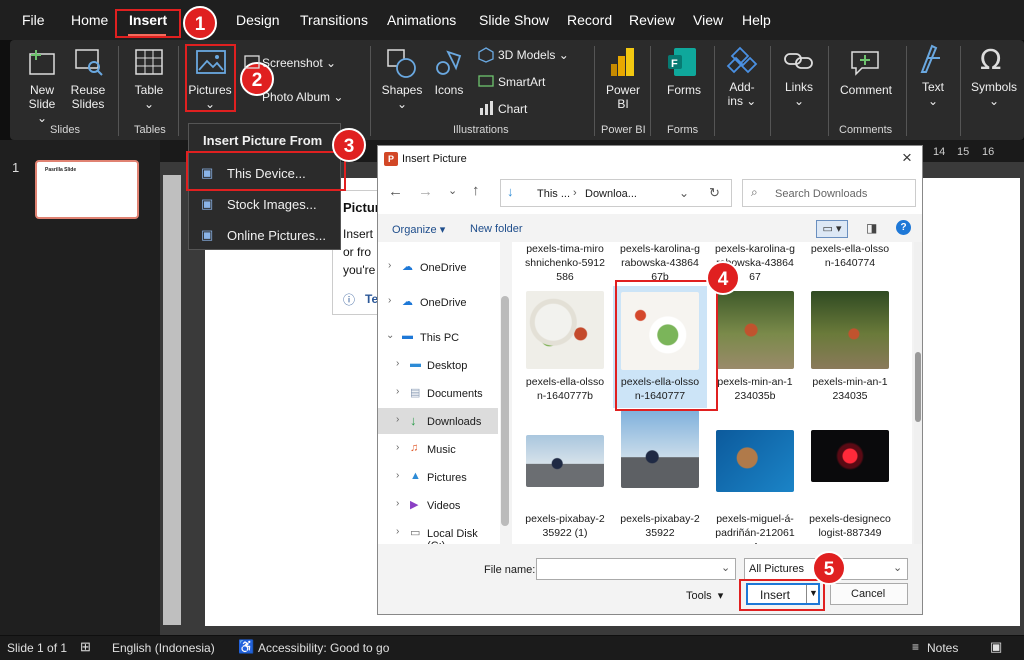  I want to click on add-ins-icon, so click(742, 63).